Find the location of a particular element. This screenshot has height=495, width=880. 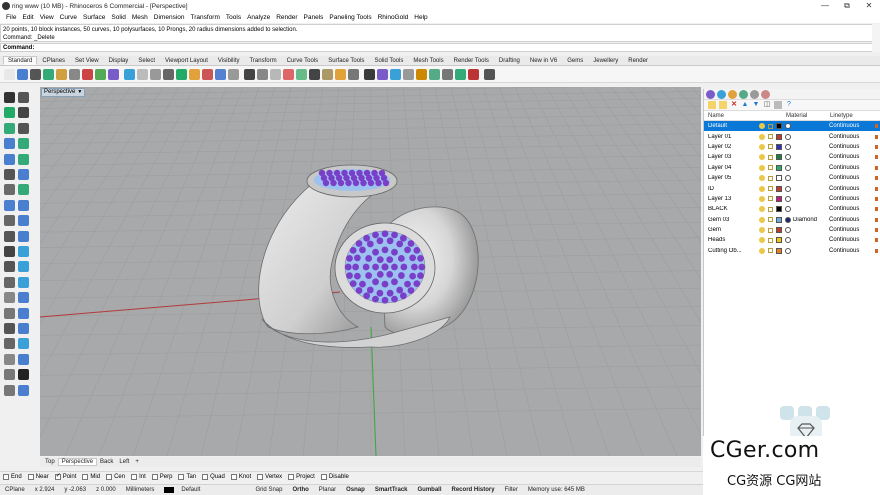

dimension-icon is located at coordinates (9, 375).